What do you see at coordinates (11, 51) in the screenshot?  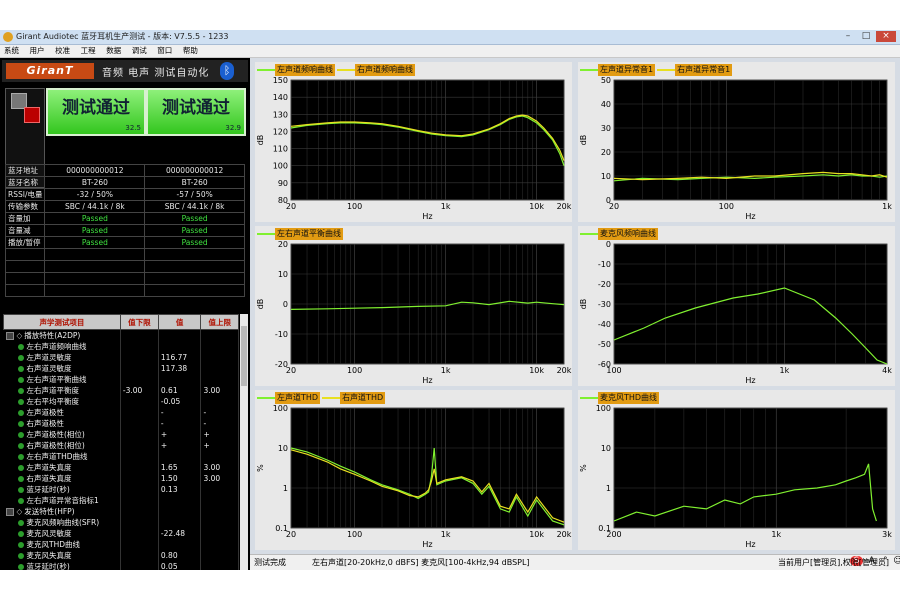 I see `menu-system: 系统` at bounding box center [11, 51].